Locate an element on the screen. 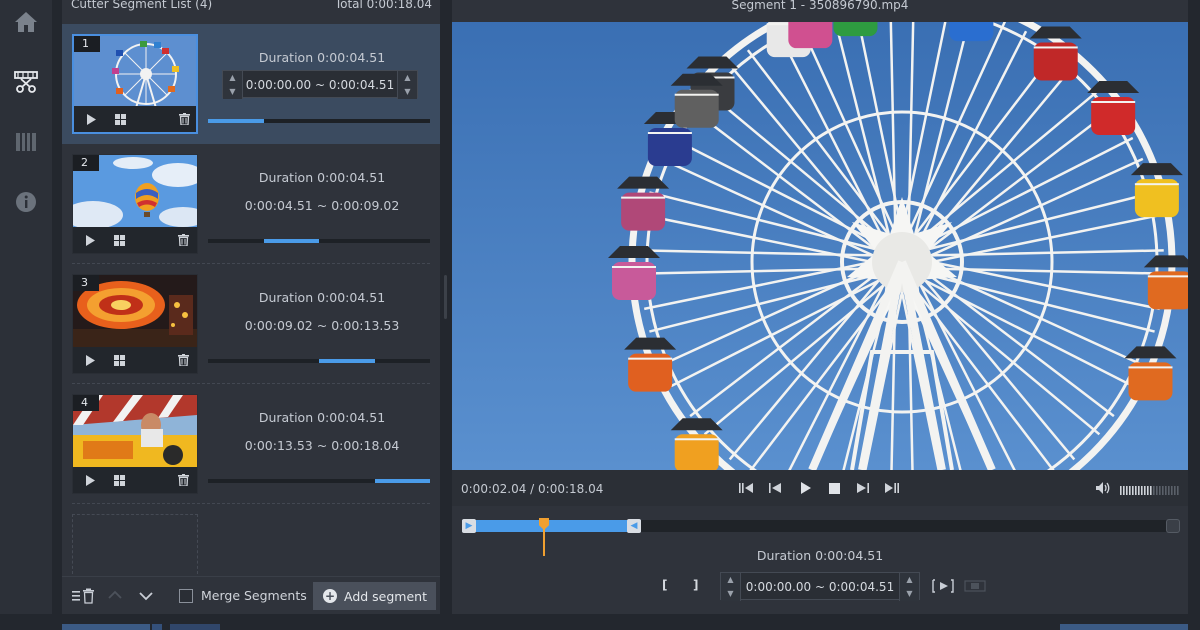 This screenshot has width=1200, height=630. move-down-button is located at coordinates (146, 597).